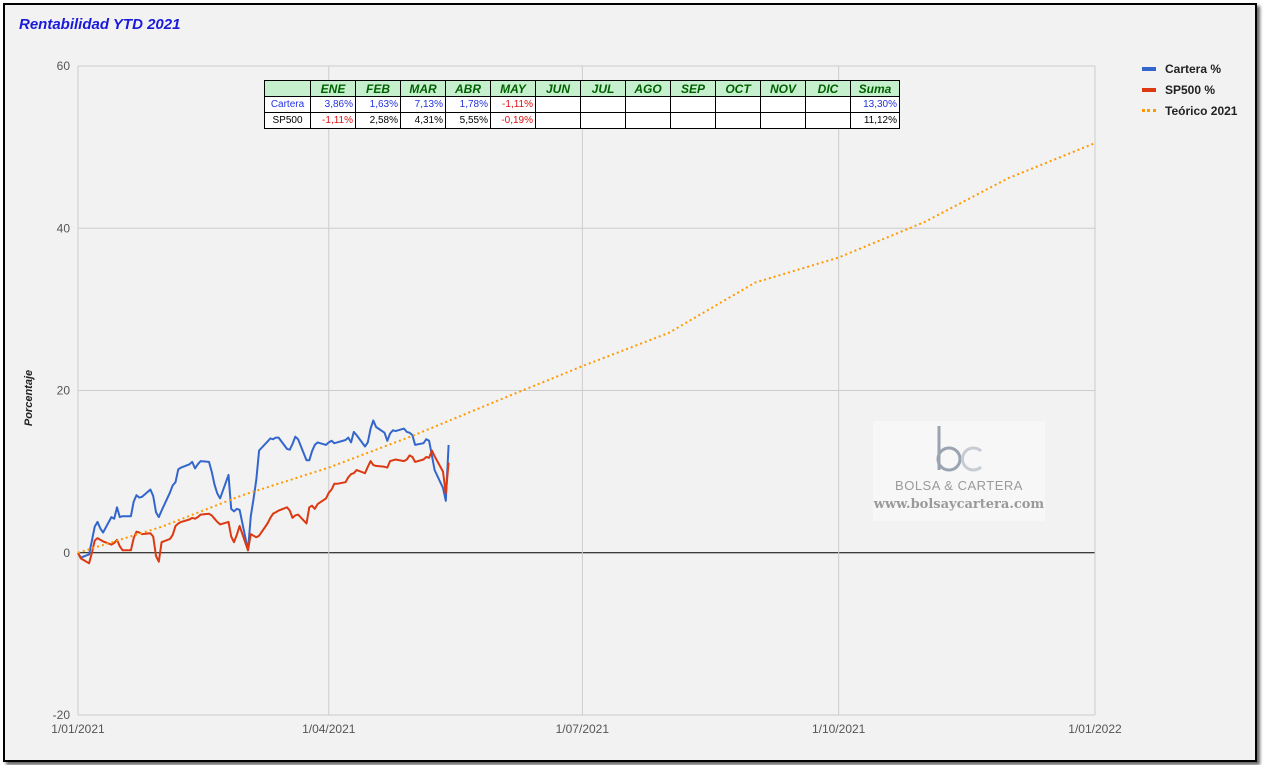 This screenshot has height=765, width=1264. What do you see at coordinates (513, 88) in the screenshot?
I see `table-header-cell: MAY` at bounding box center [513, 88].